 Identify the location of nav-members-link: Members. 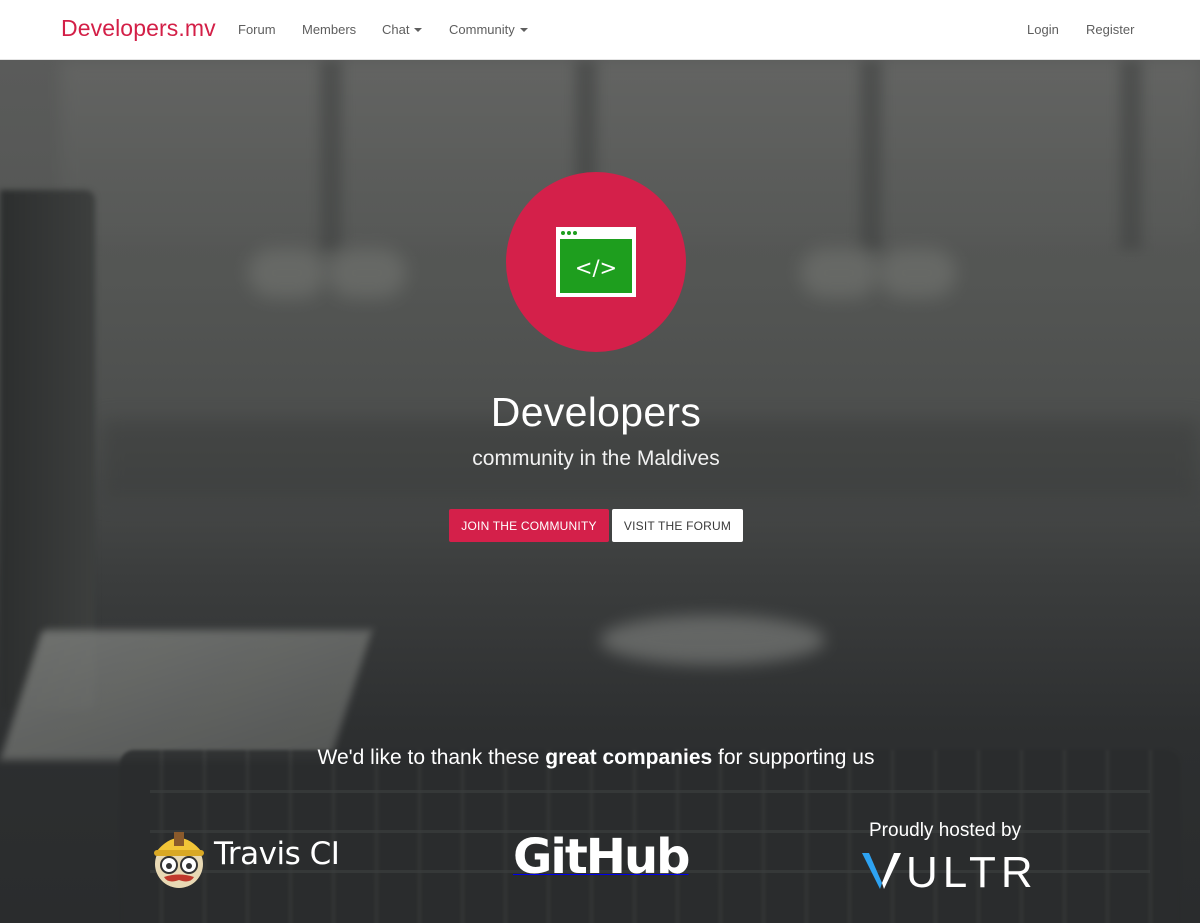
(329, 29).